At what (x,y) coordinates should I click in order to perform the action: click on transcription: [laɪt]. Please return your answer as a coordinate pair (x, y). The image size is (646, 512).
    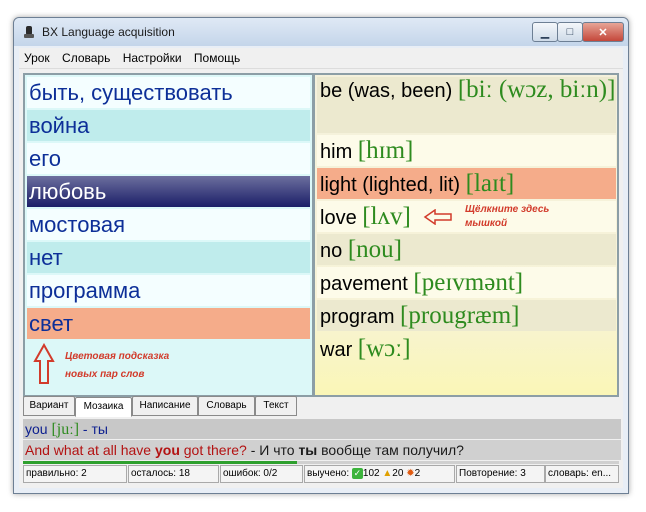
    Looking at the image, I should click on (490, 183).